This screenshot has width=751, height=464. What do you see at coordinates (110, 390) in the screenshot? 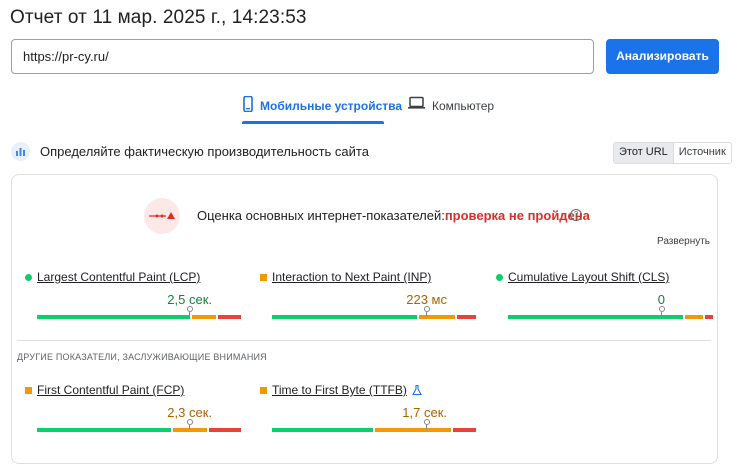
I see `metric-fcp-name: First Contentful Paint (FCP)` at bounding box center [110, 390].